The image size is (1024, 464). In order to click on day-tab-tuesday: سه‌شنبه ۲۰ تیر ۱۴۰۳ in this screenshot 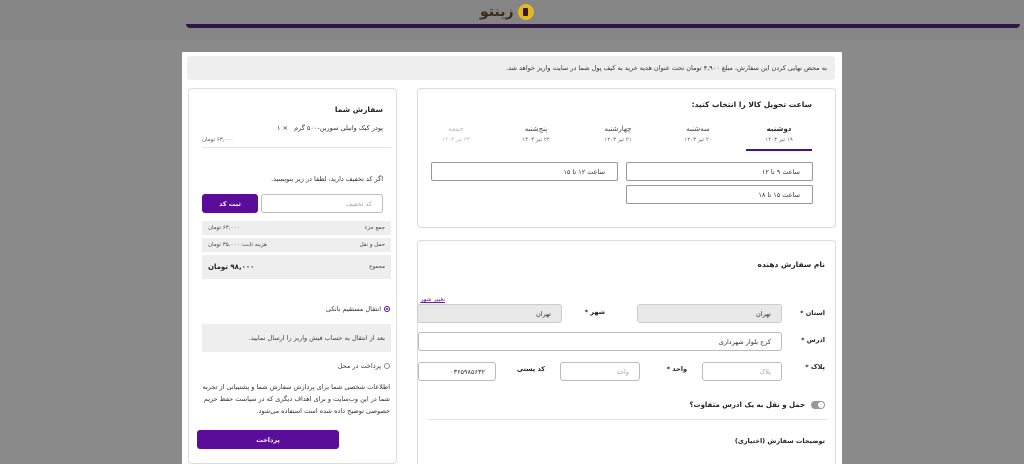, I will do `click(698, 134)`.